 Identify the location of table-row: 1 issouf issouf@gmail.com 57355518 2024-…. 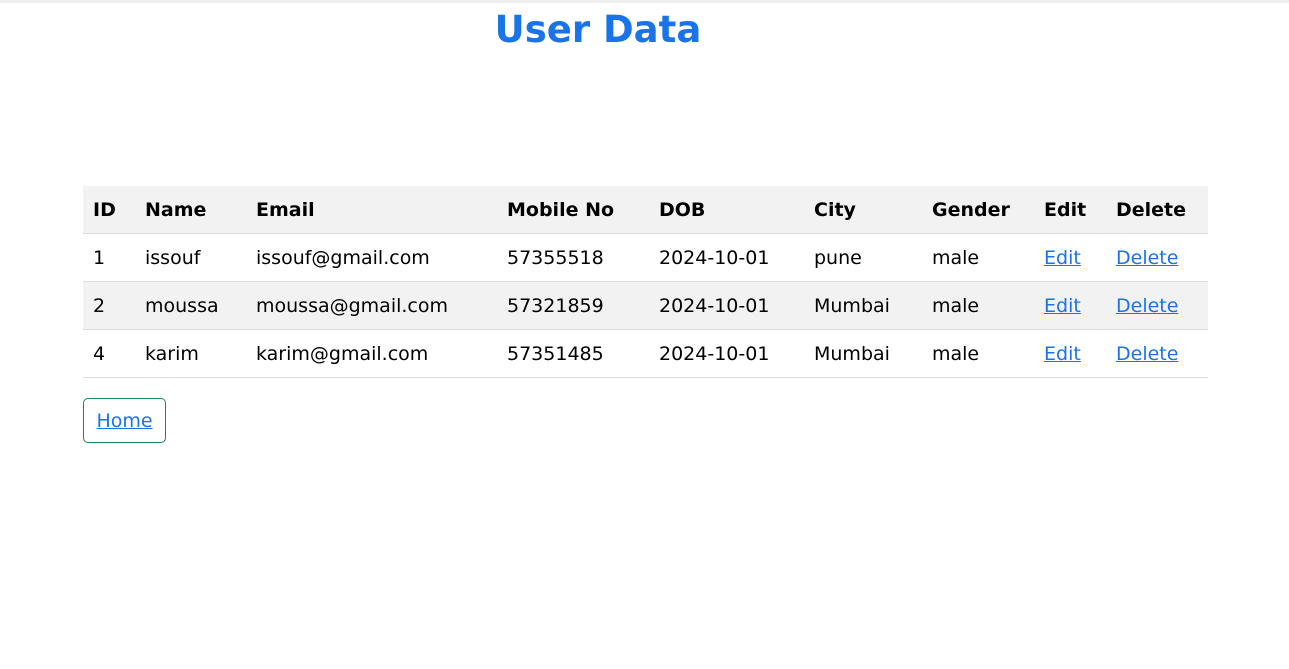
(645, 257).